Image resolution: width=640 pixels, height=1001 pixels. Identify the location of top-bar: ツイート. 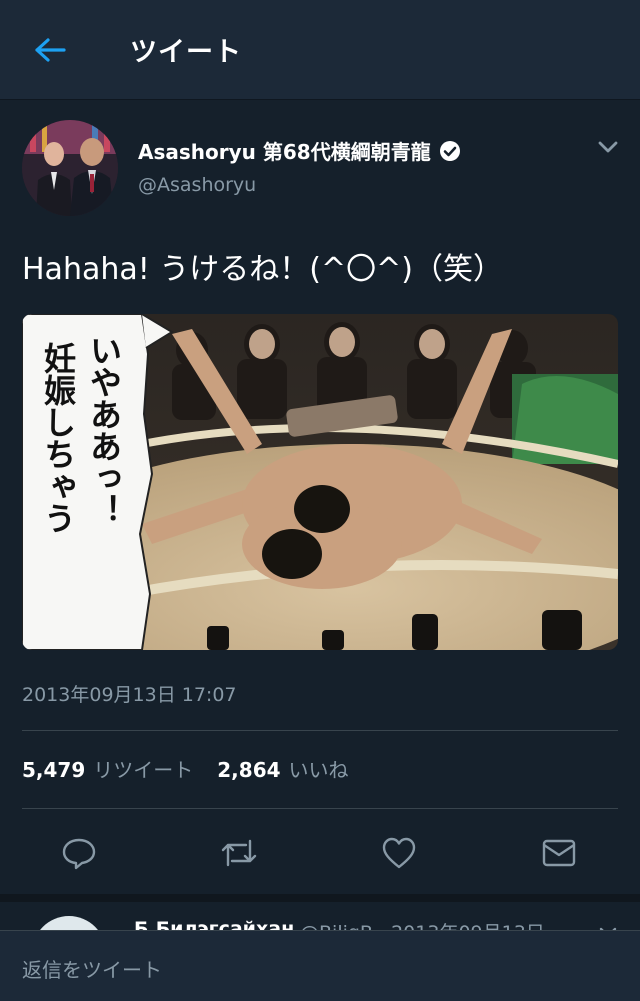
(320, 50).